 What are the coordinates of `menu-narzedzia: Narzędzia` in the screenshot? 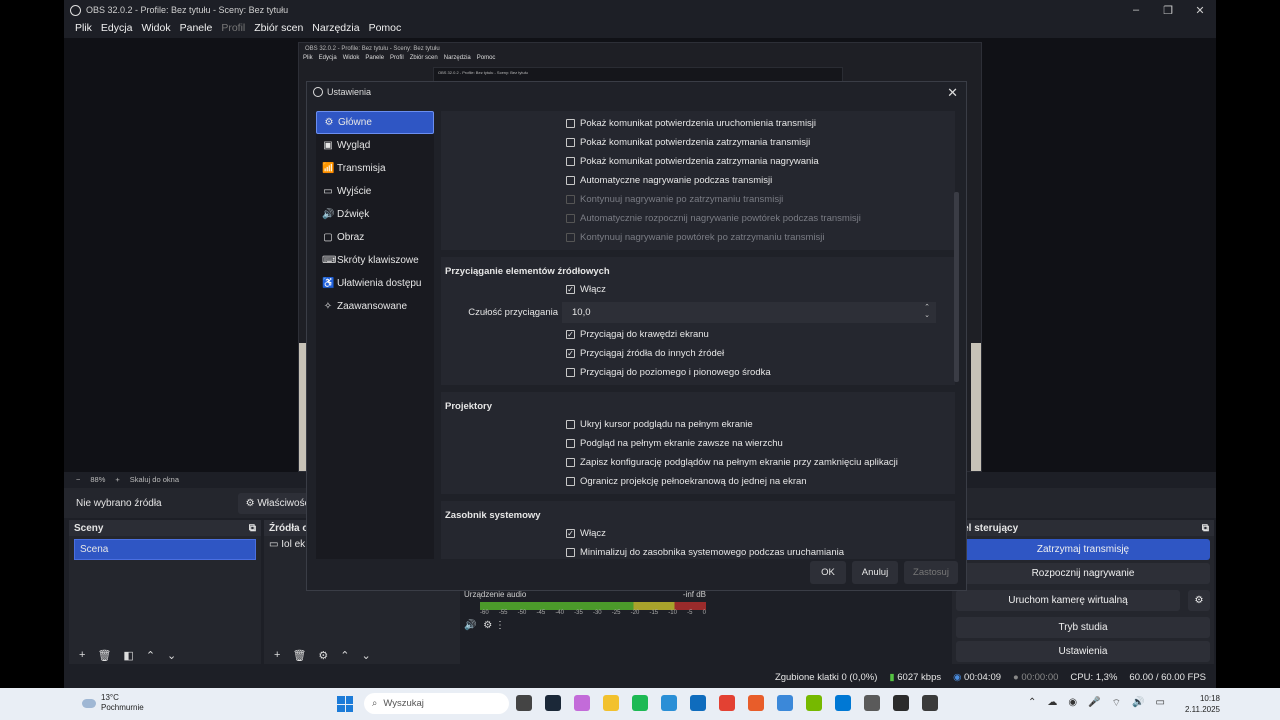 It's located at (335, 28).